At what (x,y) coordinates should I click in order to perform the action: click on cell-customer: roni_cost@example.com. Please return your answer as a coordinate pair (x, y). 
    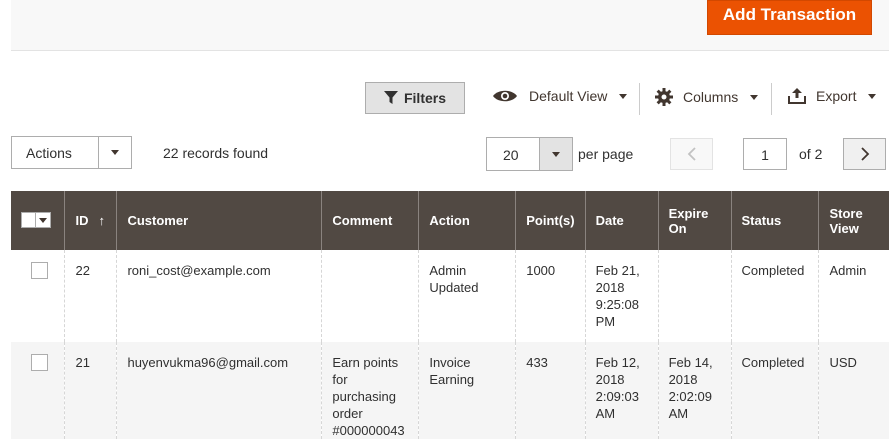
    Looking at the image, I should click on (219, 296).